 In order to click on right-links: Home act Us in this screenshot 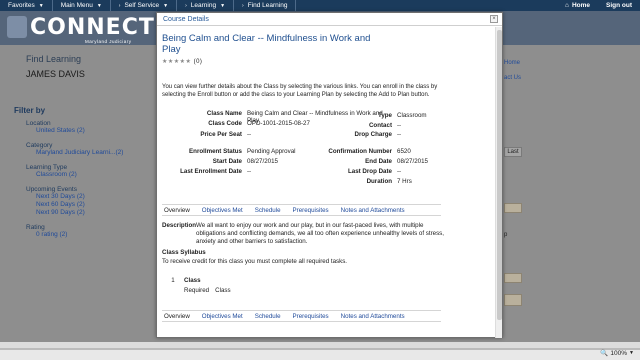, I will do `click(512, 71)`.